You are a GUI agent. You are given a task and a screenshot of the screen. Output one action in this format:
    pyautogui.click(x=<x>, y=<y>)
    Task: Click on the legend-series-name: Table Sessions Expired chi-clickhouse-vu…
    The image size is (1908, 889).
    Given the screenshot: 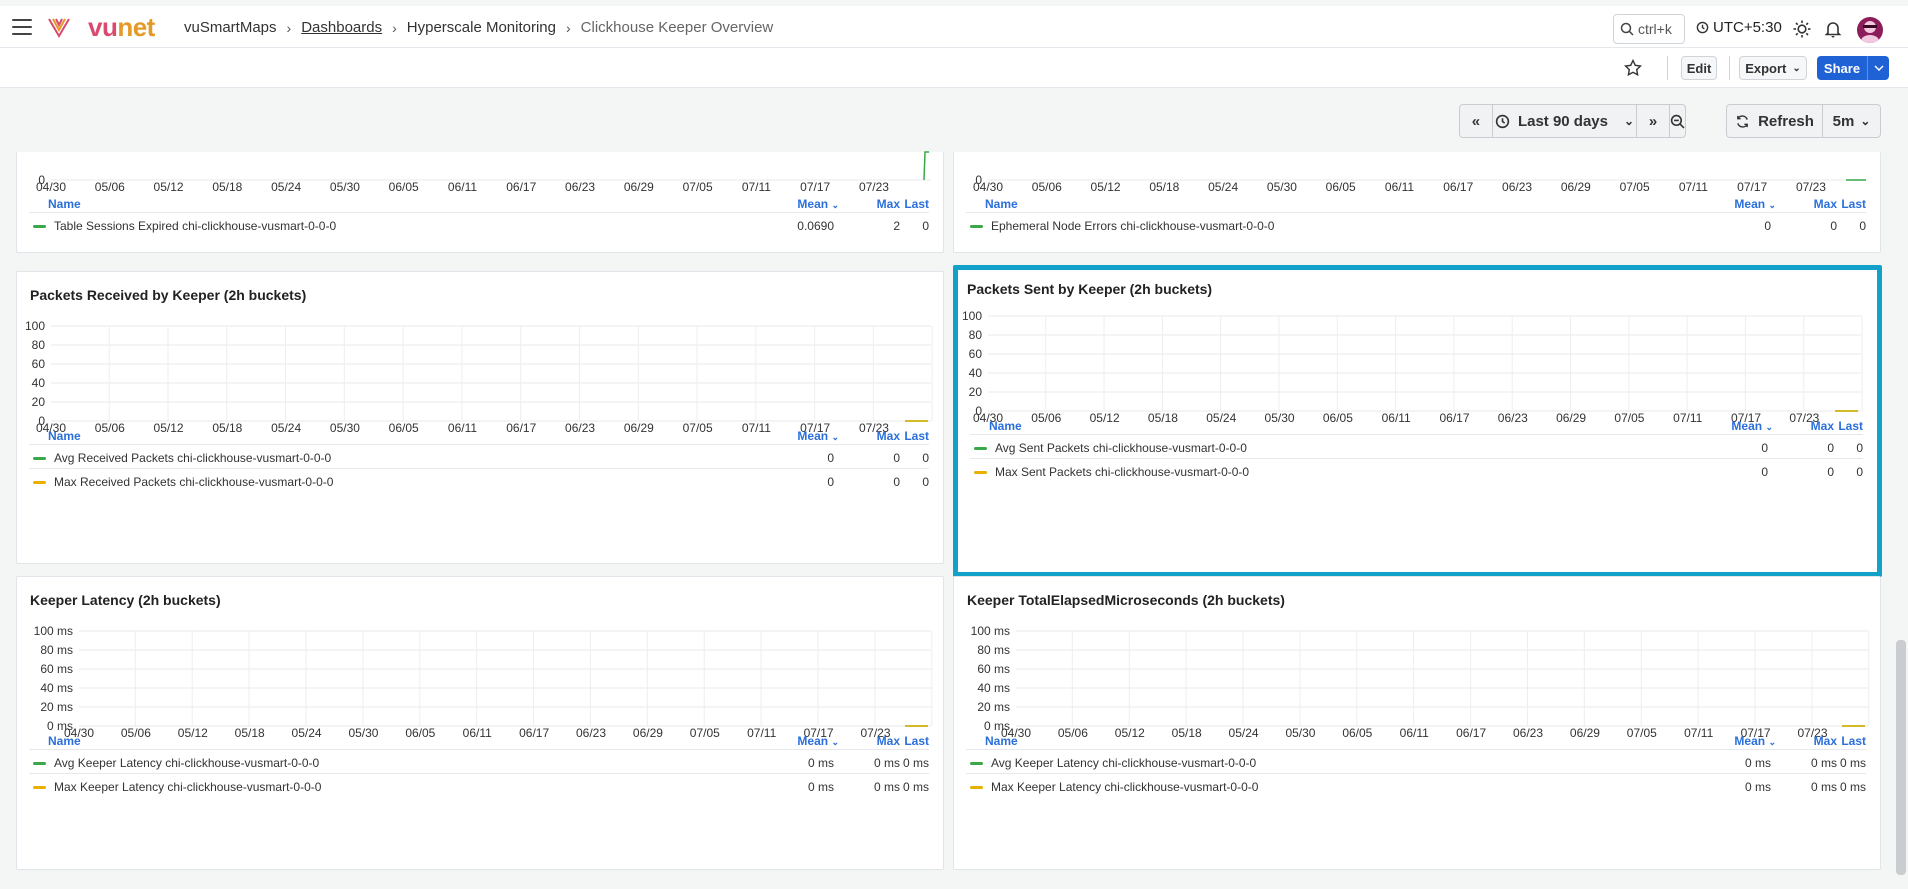 What is the action you would take?
    pyautogui.click(x=184, y=226)
    